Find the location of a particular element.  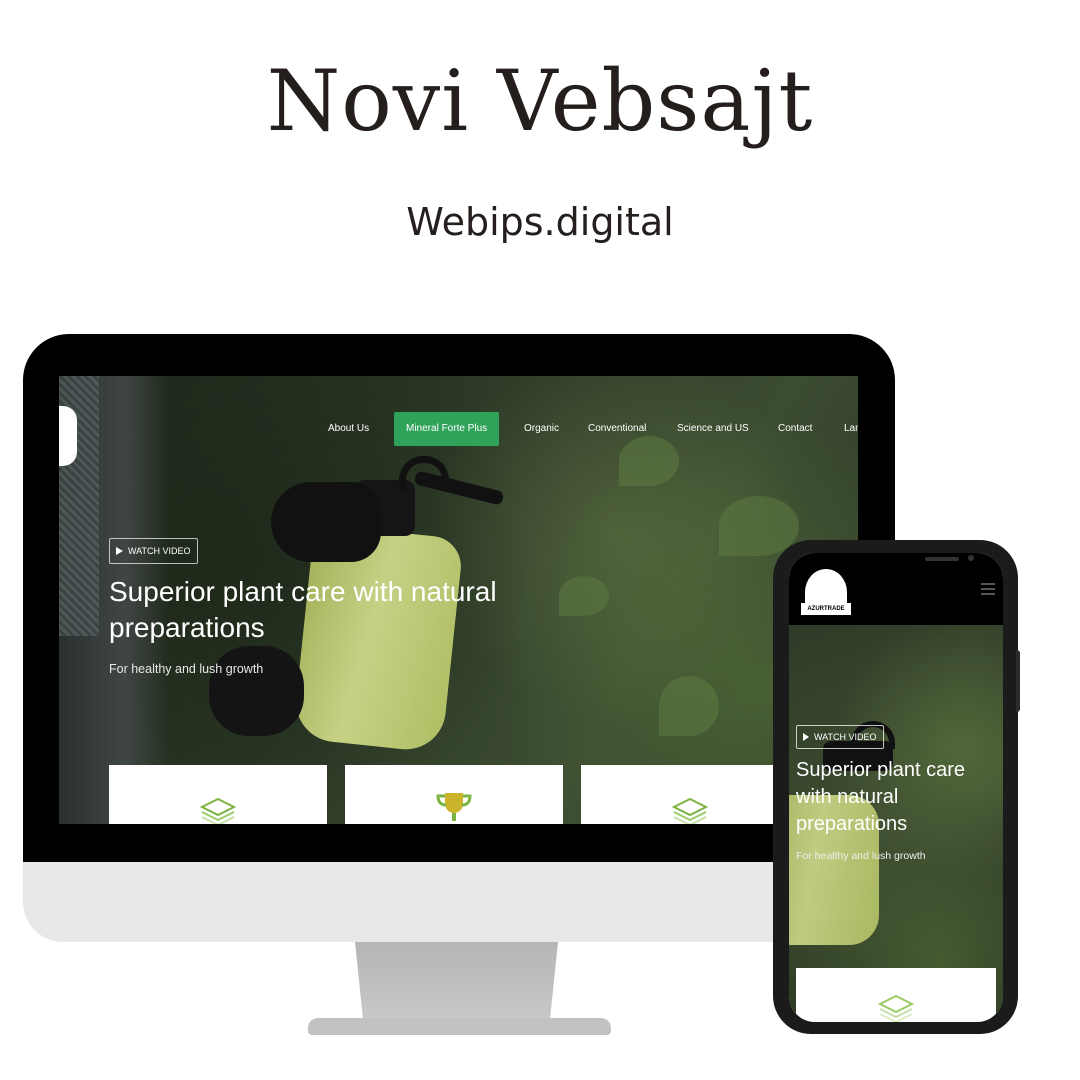

hamburger-menu-icon is located at coordinates (988, 589).